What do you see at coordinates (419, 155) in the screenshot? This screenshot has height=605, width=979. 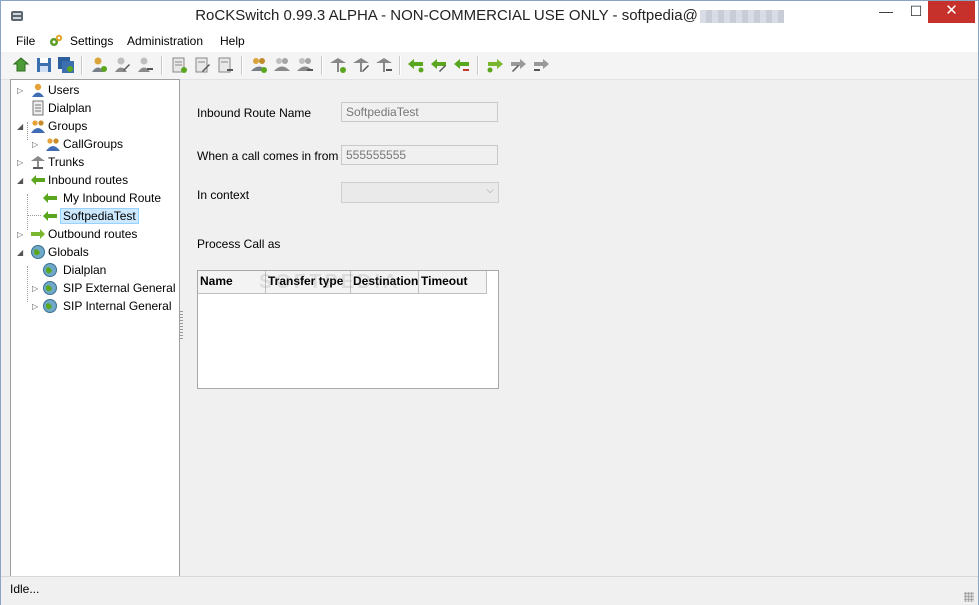 I see `call-from-input` at bounding box center [419, 155].